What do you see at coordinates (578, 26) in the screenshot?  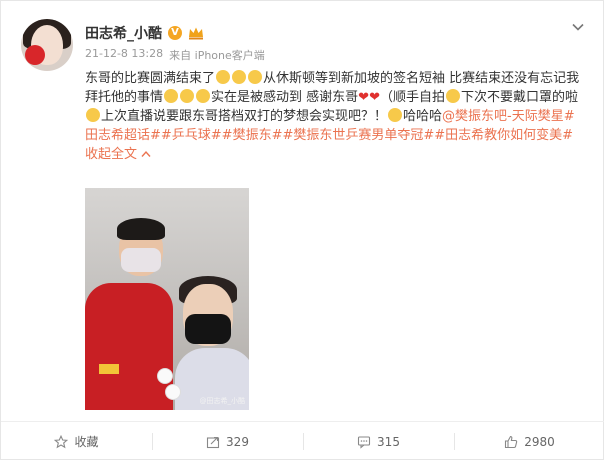 I see `chevron-down-icon` at bounding box center [578, 26].